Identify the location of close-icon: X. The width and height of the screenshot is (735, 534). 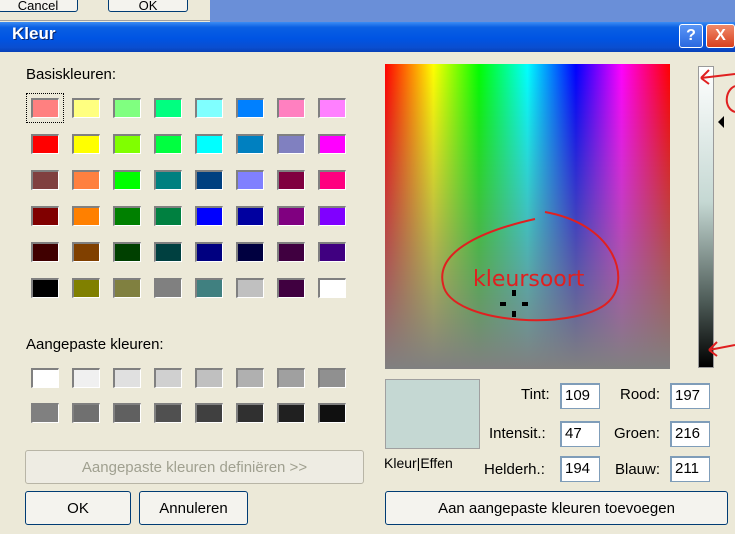
(720, 35).